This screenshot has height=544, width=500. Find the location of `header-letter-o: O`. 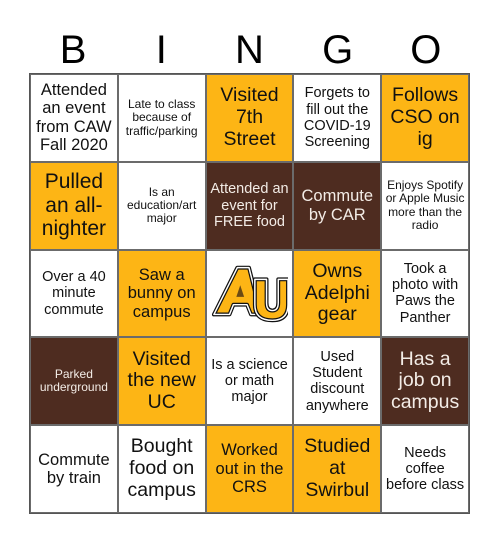

header-letter-o: O is located at coordinates (426, 50).